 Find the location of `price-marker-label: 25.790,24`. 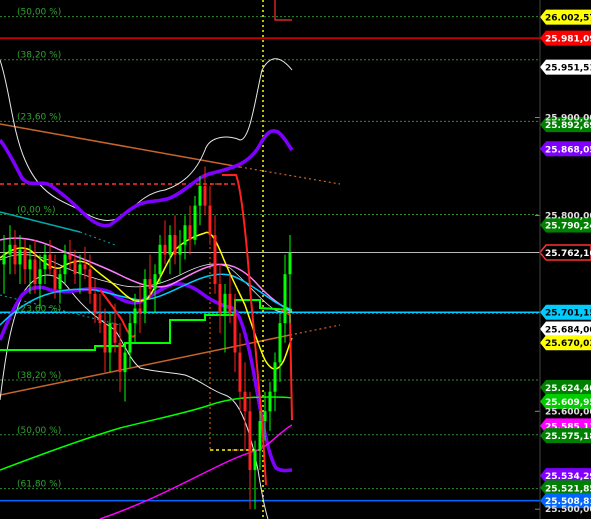

price-marker-label: 25.790,24 is located at coordinates (568, 226).